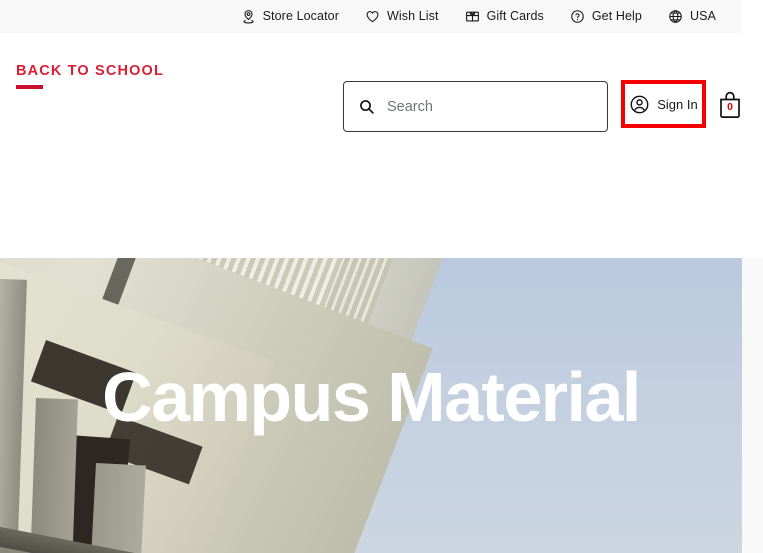  Describe the element at coordinates (677, 104) in the screenshot. I see `sign-in-label: Sign In` at that location.